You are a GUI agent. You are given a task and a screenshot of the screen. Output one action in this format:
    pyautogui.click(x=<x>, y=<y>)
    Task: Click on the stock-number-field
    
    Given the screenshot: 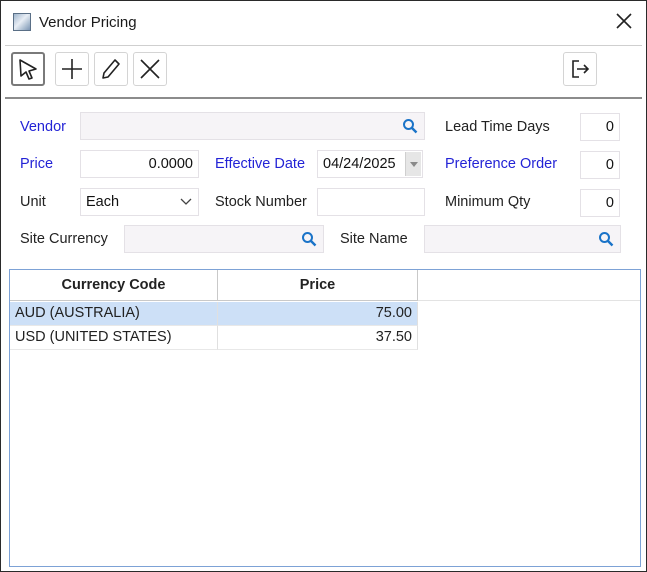 What is the action you would take?
    pyautogui.click(x=371, y=202)
    